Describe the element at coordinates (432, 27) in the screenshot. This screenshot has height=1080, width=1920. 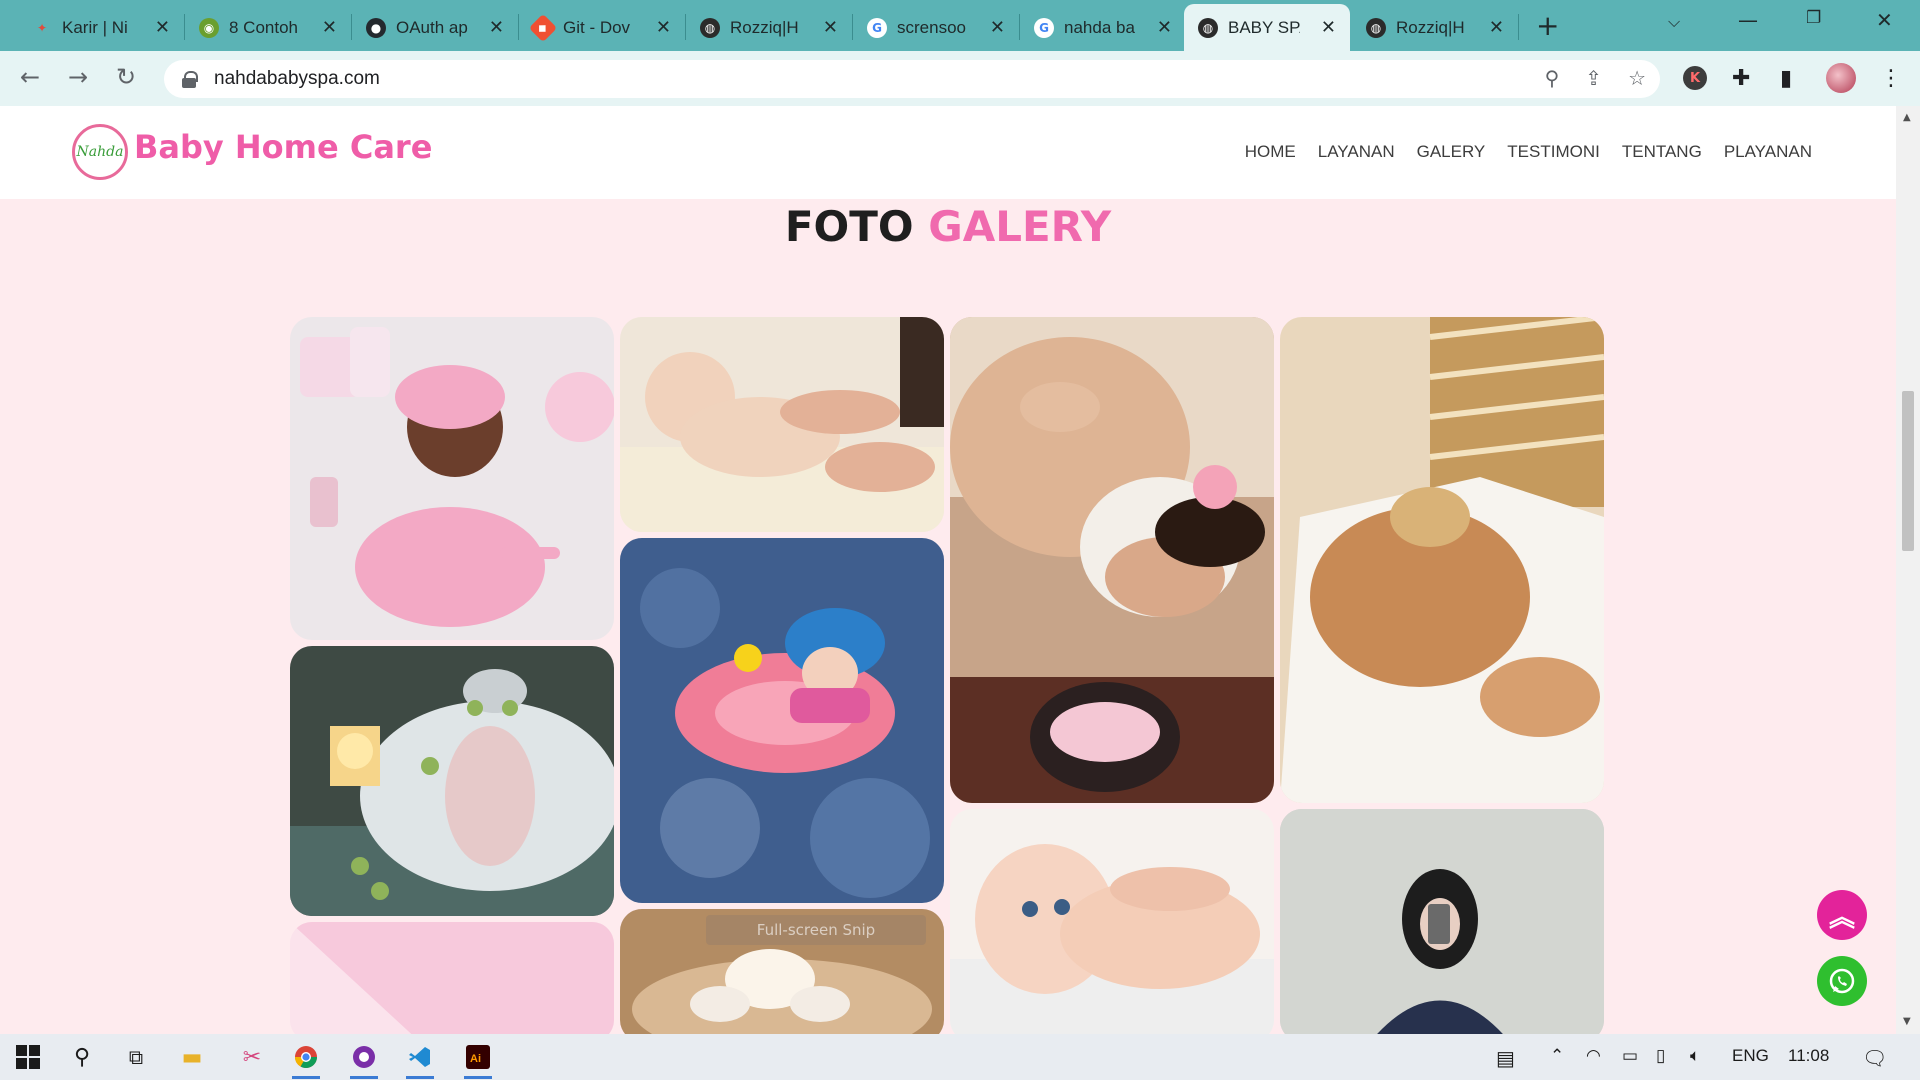
I see `tab-label: OAuth ap` at that location.